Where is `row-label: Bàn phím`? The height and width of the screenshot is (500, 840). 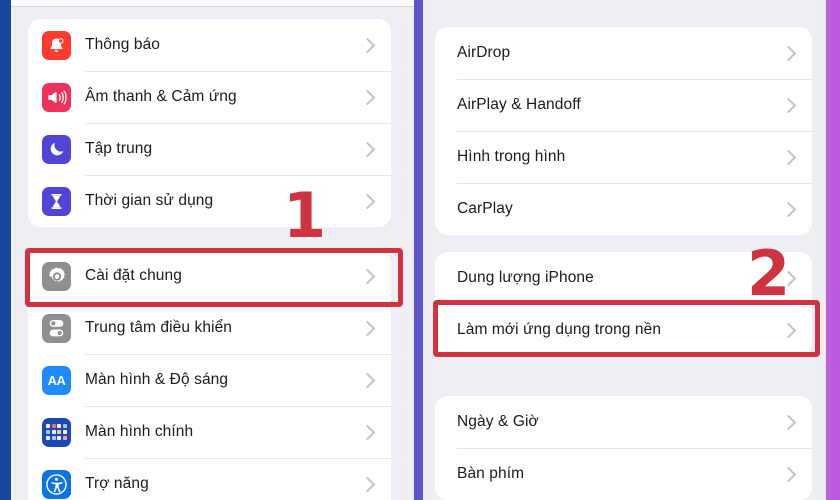
row-label: Bàn phím is located at coordinates (491, 473).